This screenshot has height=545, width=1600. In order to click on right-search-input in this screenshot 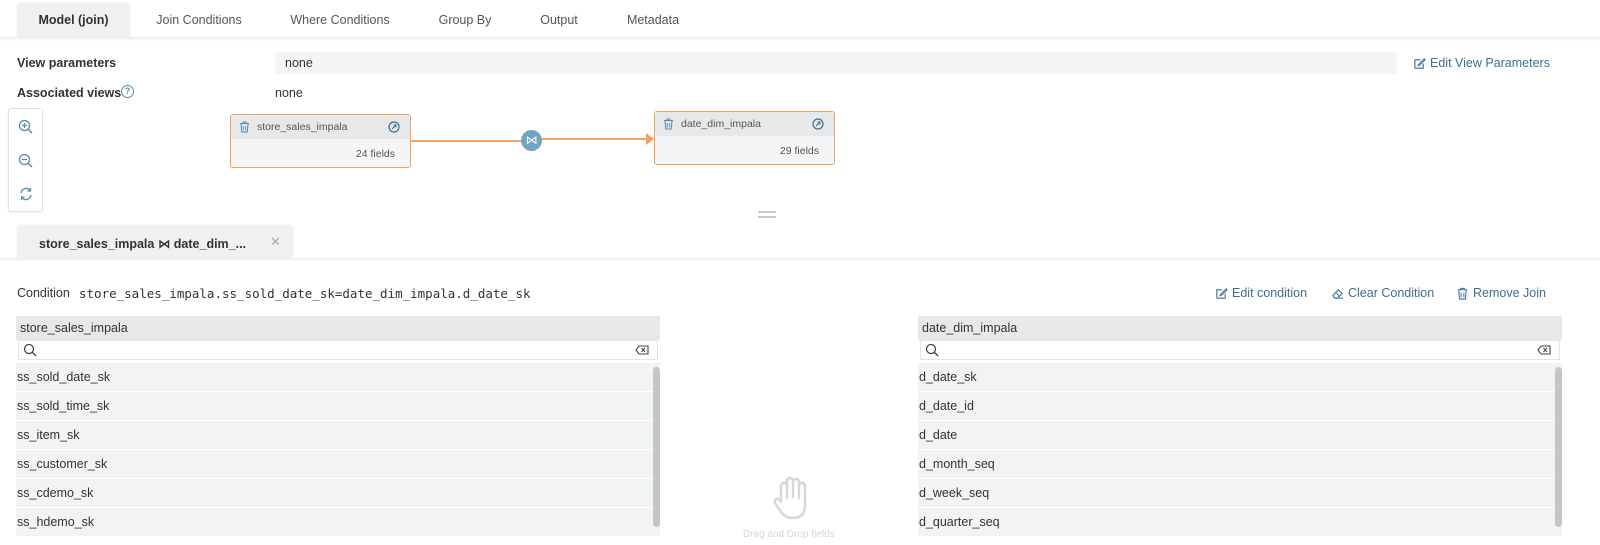, I will do `click(1240, 350)`.